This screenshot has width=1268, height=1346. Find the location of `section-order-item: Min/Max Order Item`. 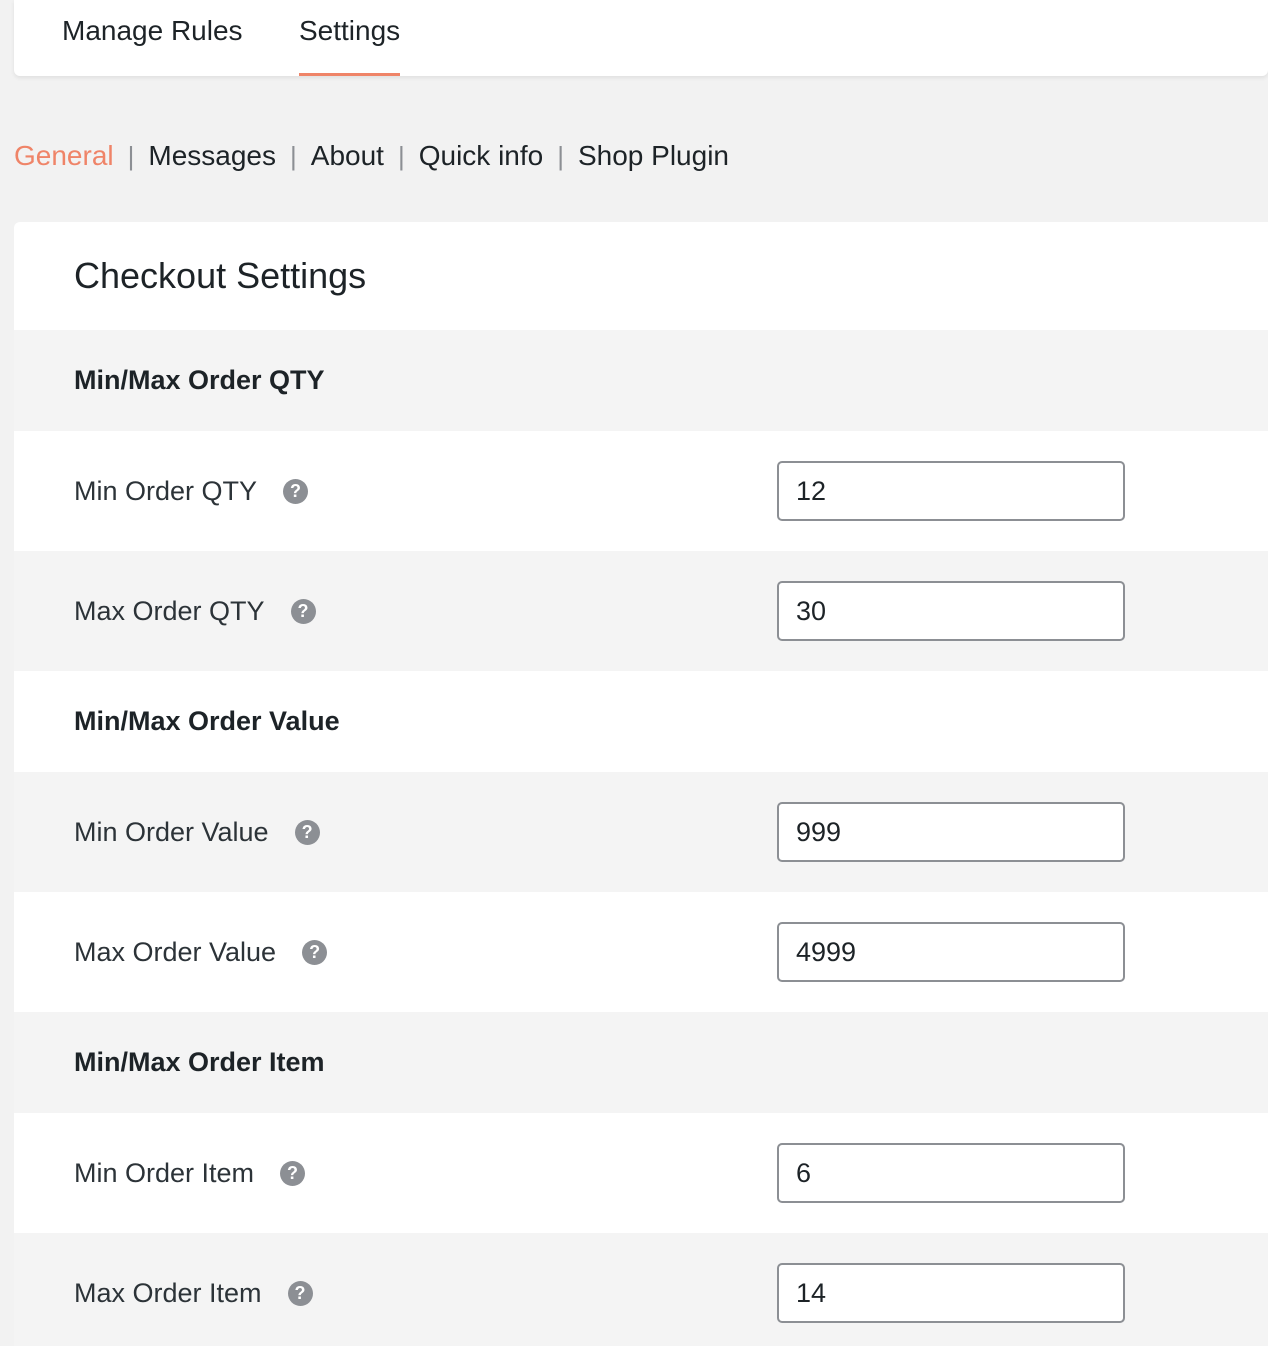

section-order-item: Min/Max Order Item is located at coordinates (641, 1062).